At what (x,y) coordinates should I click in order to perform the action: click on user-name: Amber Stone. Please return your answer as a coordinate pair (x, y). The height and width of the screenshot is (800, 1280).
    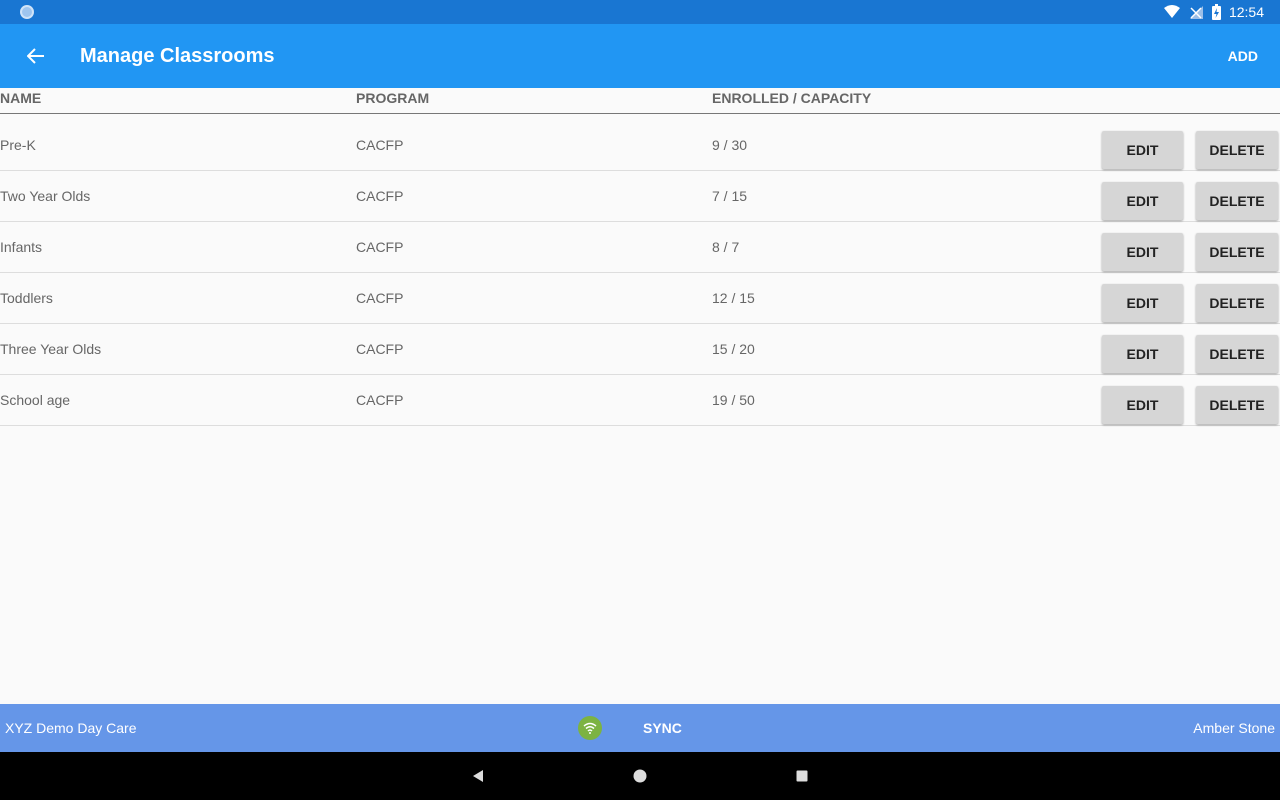
    Looking at the image, I should click on (1234, 728).